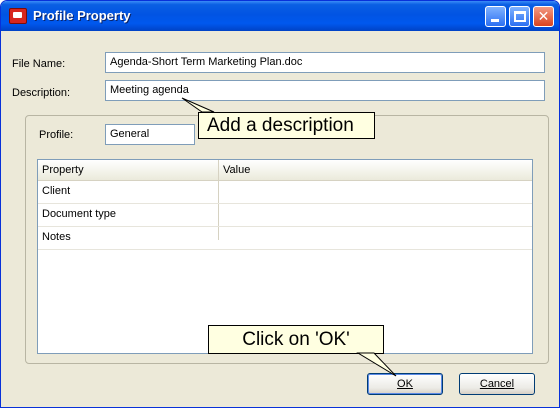 Image resolution: width=560 pixels, height=408 pixels. Describe the element at coordinates (285, 192) in the screenshot. I see `table-row: Client` at that location.